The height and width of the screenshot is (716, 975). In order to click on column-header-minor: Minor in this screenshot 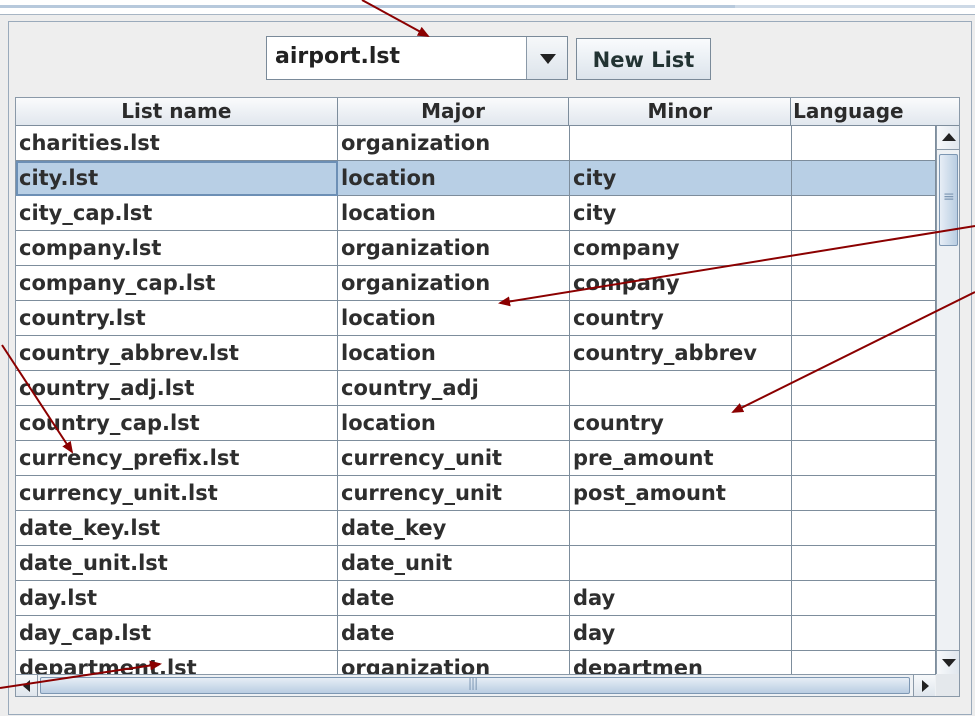, I will do `click(680, 112)`.